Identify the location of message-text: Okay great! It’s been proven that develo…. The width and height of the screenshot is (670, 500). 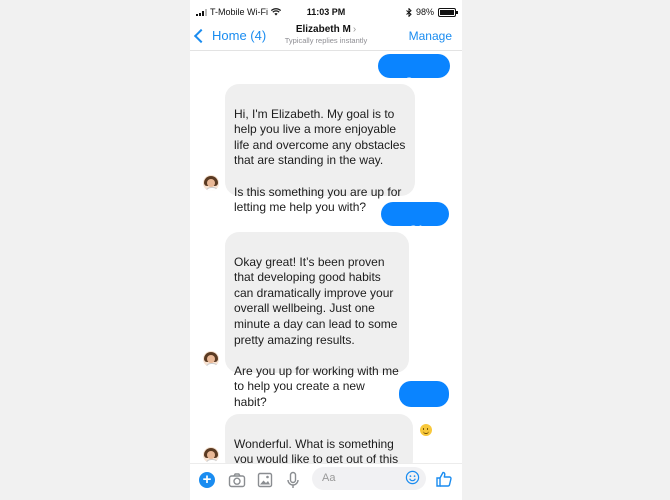
(316, 331).